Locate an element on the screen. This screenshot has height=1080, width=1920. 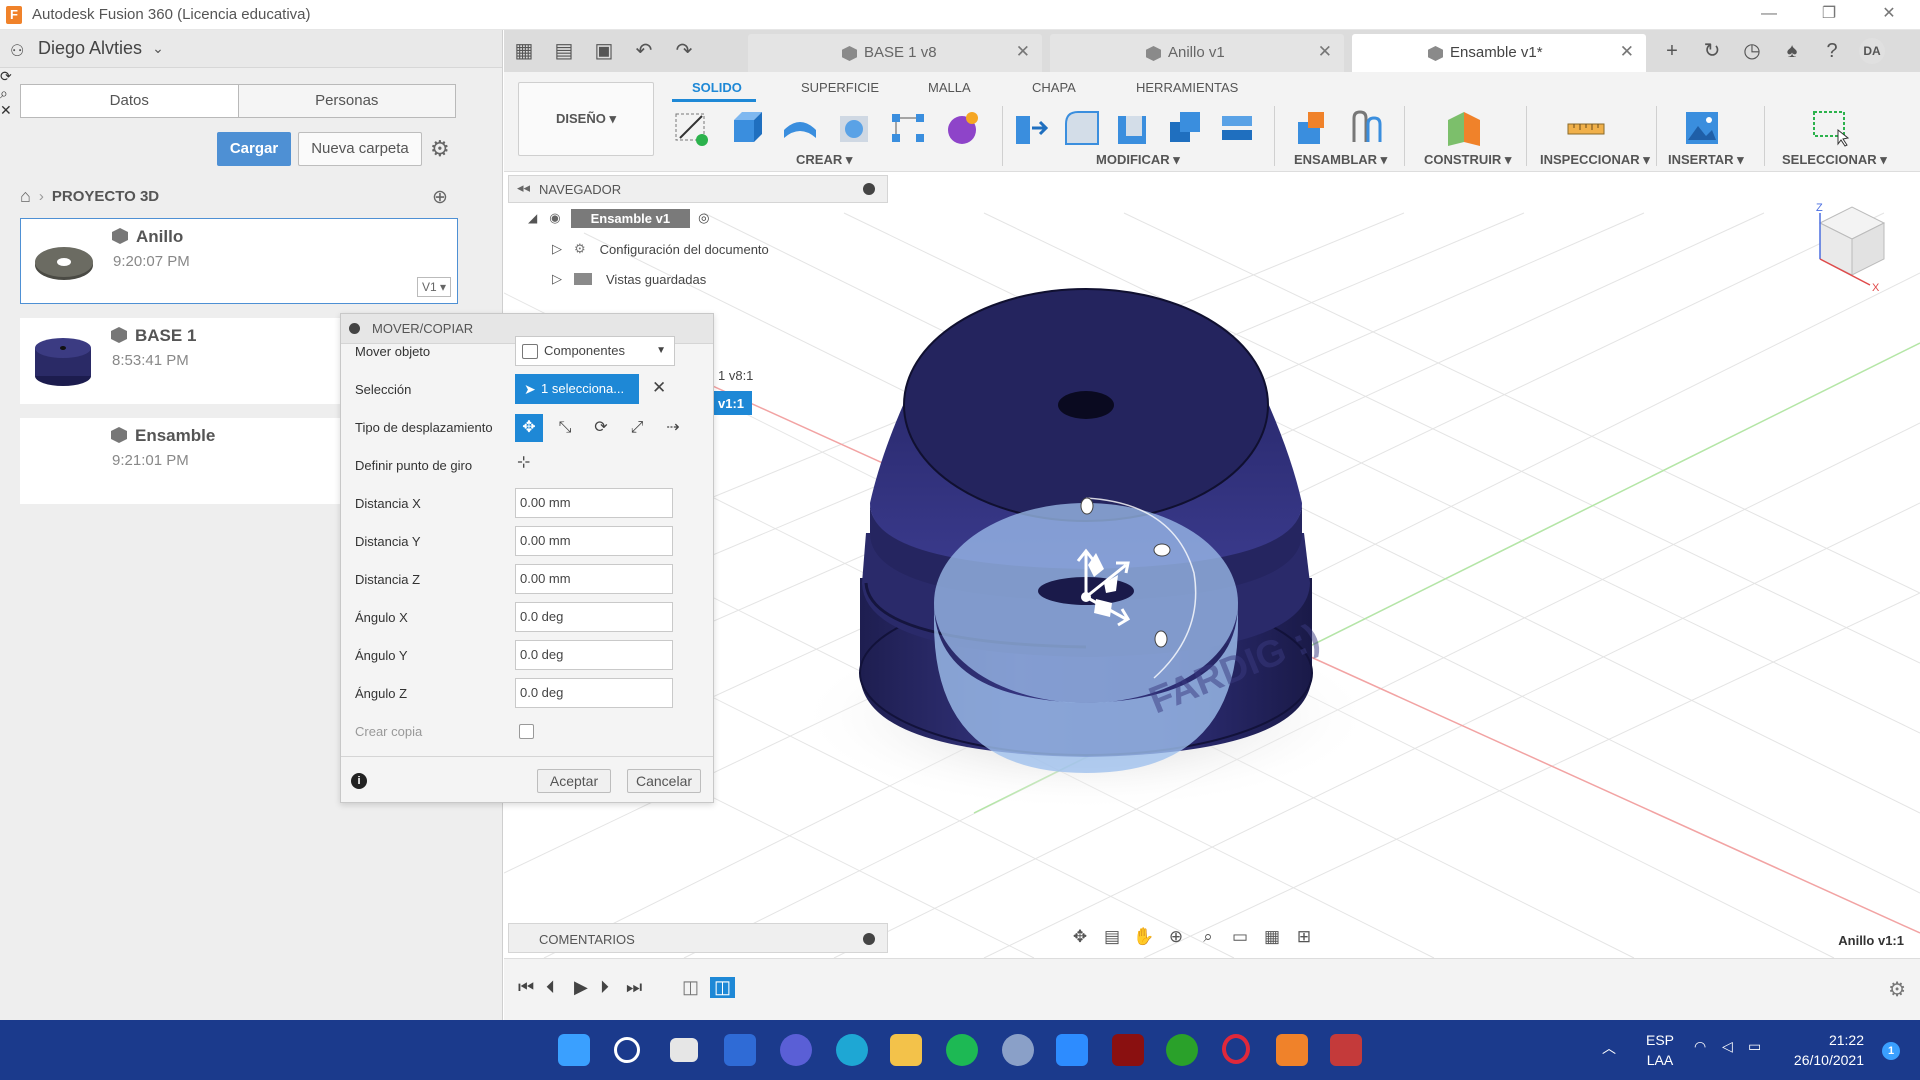
add-comment-icon is located at coordinates (869, 939).